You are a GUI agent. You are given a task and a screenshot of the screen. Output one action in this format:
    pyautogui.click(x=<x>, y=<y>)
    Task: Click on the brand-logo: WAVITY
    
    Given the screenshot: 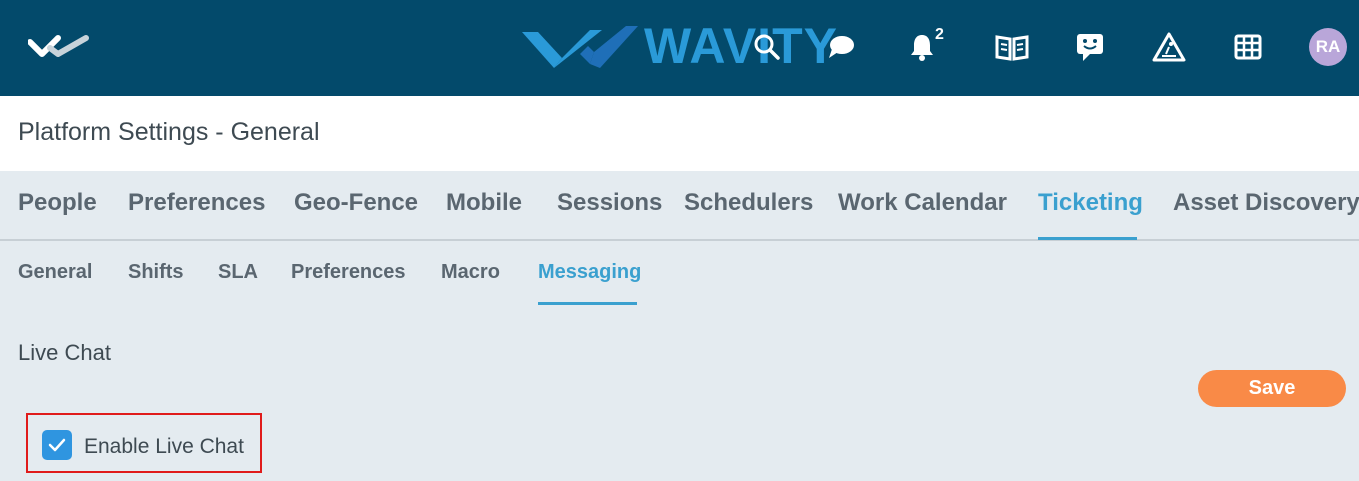 What is the action you would take?
    pyautogui.click(x=682, y=46)
    